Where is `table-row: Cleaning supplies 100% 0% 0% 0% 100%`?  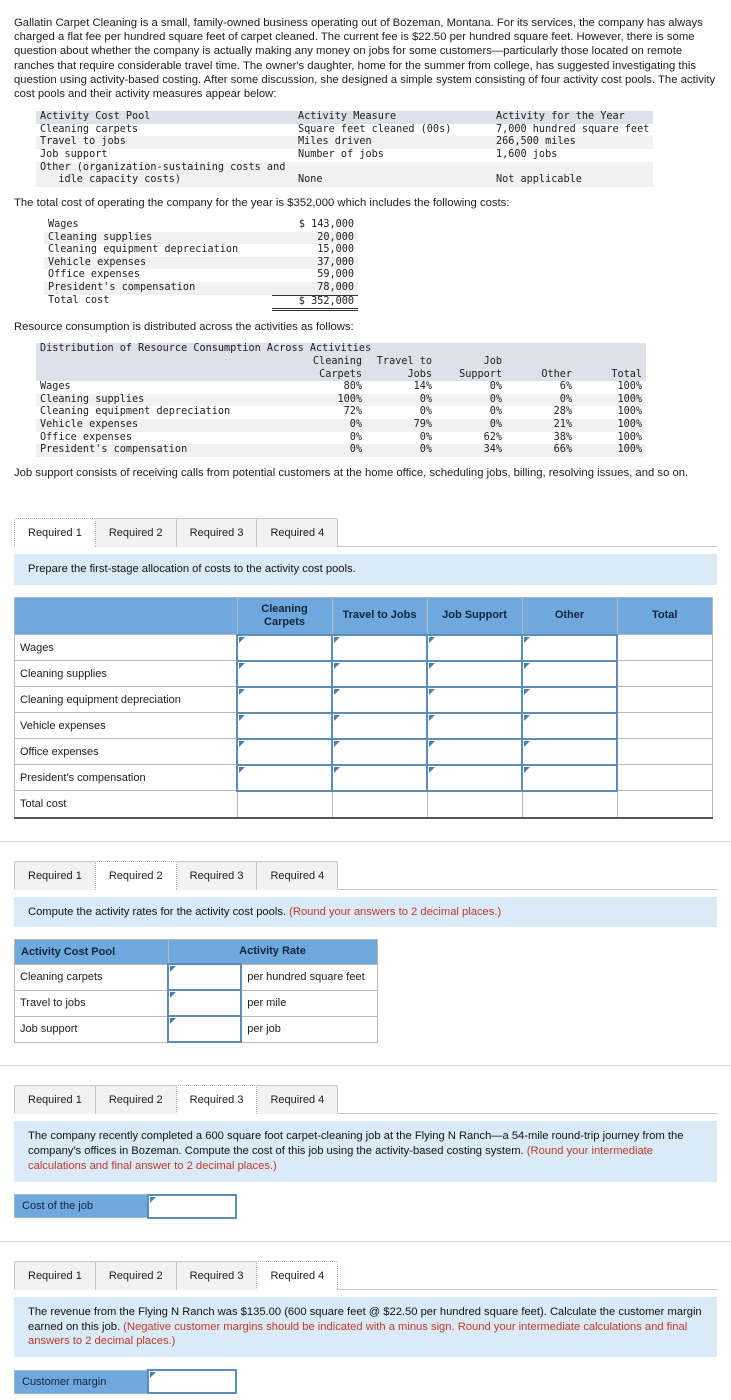 table-row: Cleaning supplies 100% 0% 0% 0% 100% is located at coordinates (341, 400).